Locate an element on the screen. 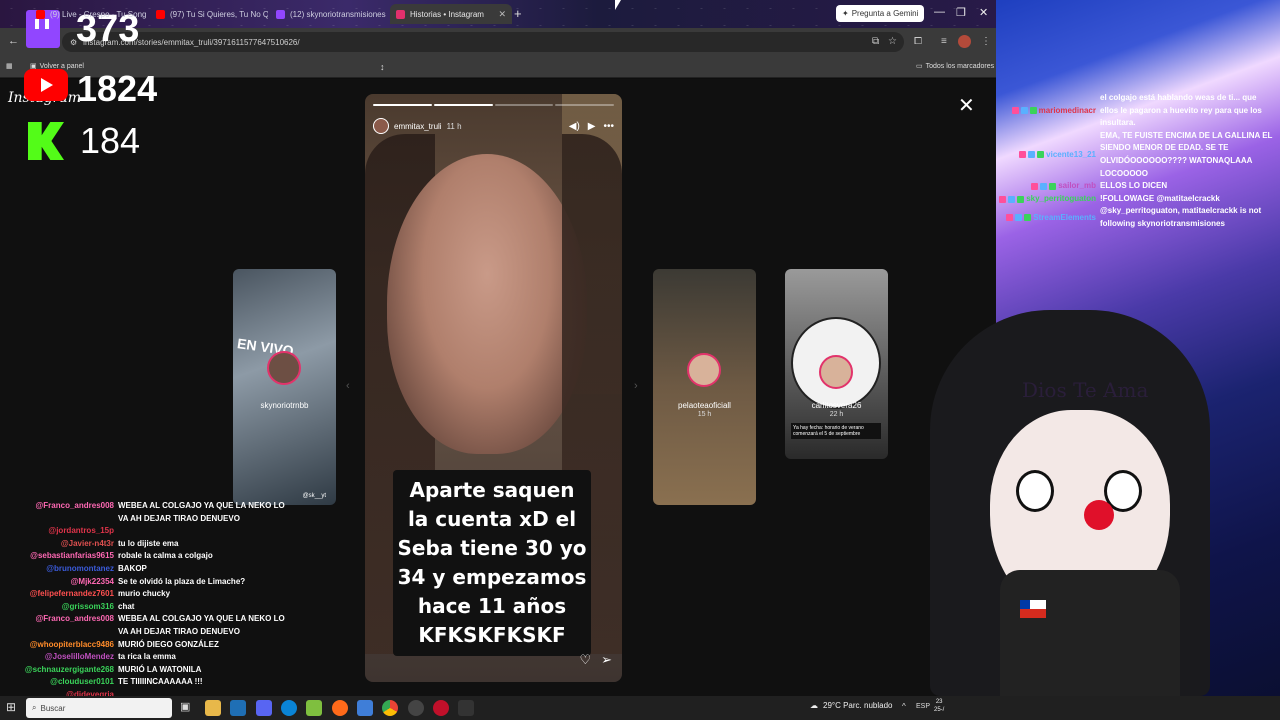  edge-icon is located at coordinates (289, 708).